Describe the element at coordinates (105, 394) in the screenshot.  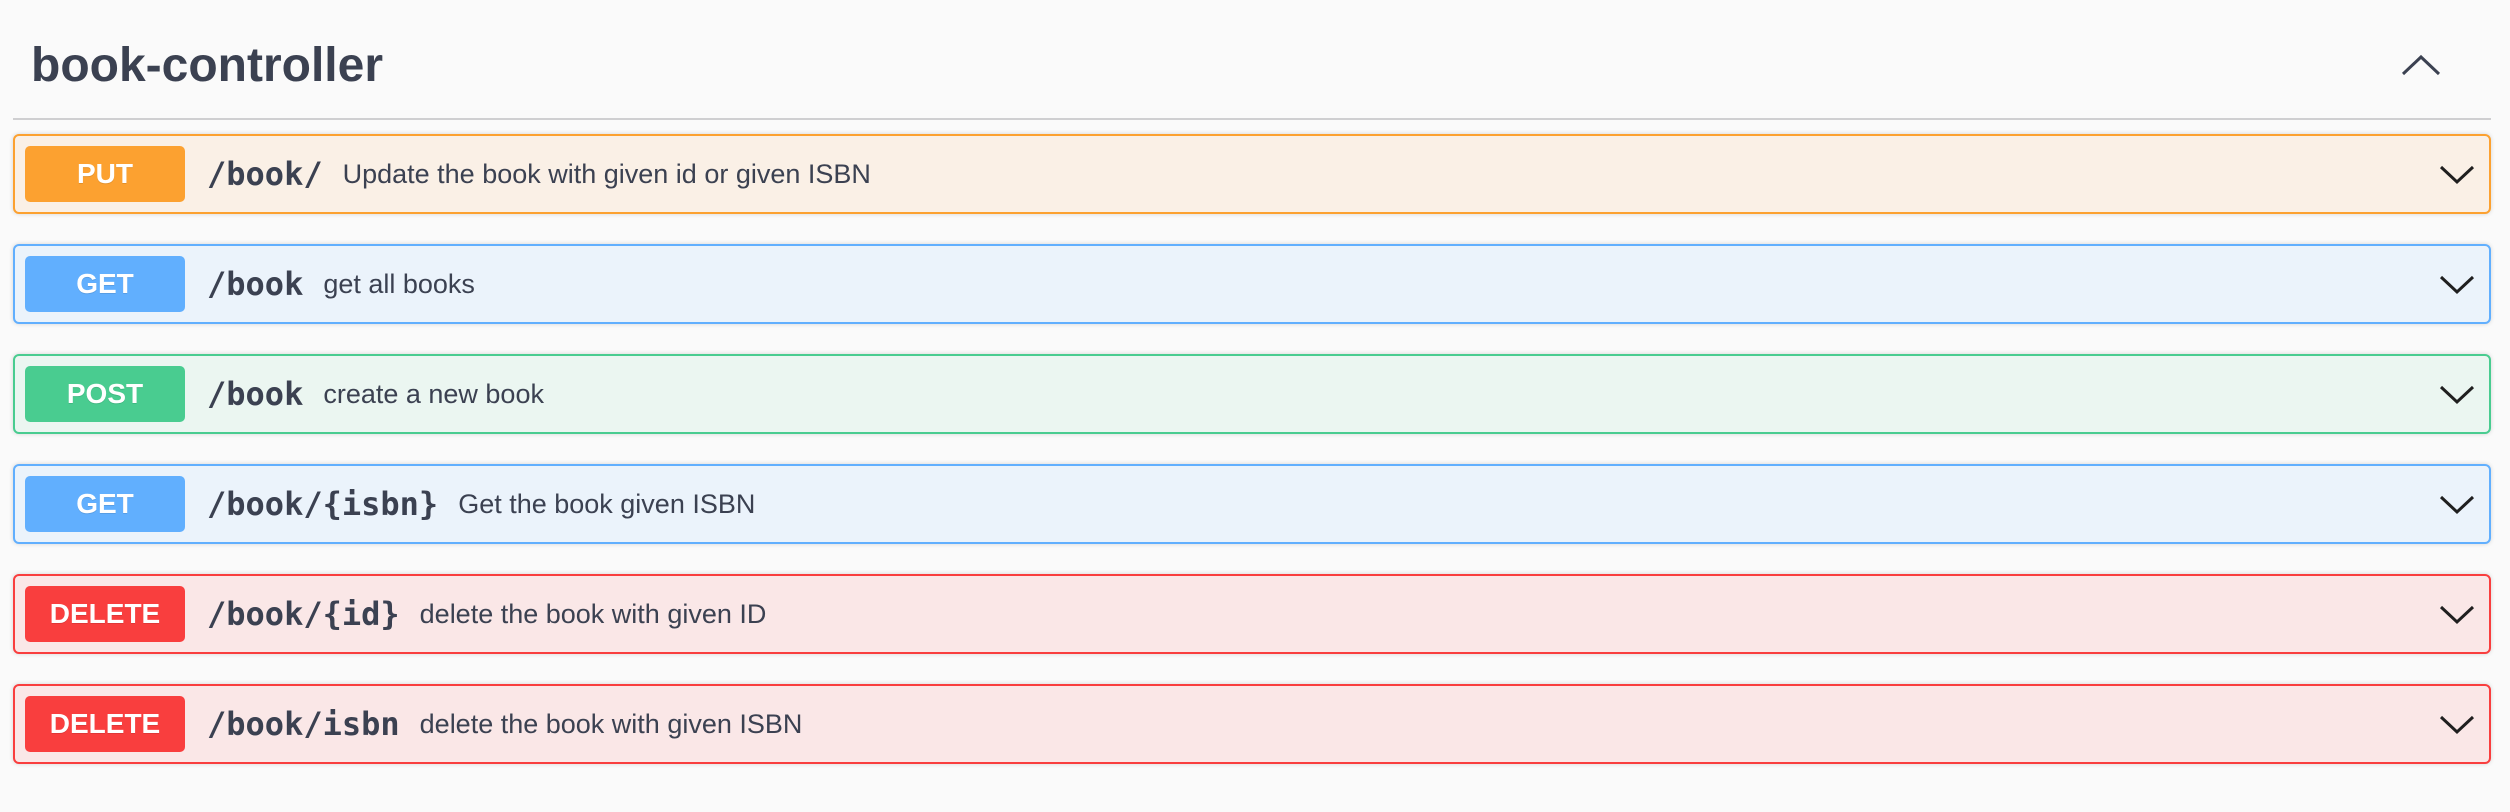
I see `method-badge: POST` at that location.